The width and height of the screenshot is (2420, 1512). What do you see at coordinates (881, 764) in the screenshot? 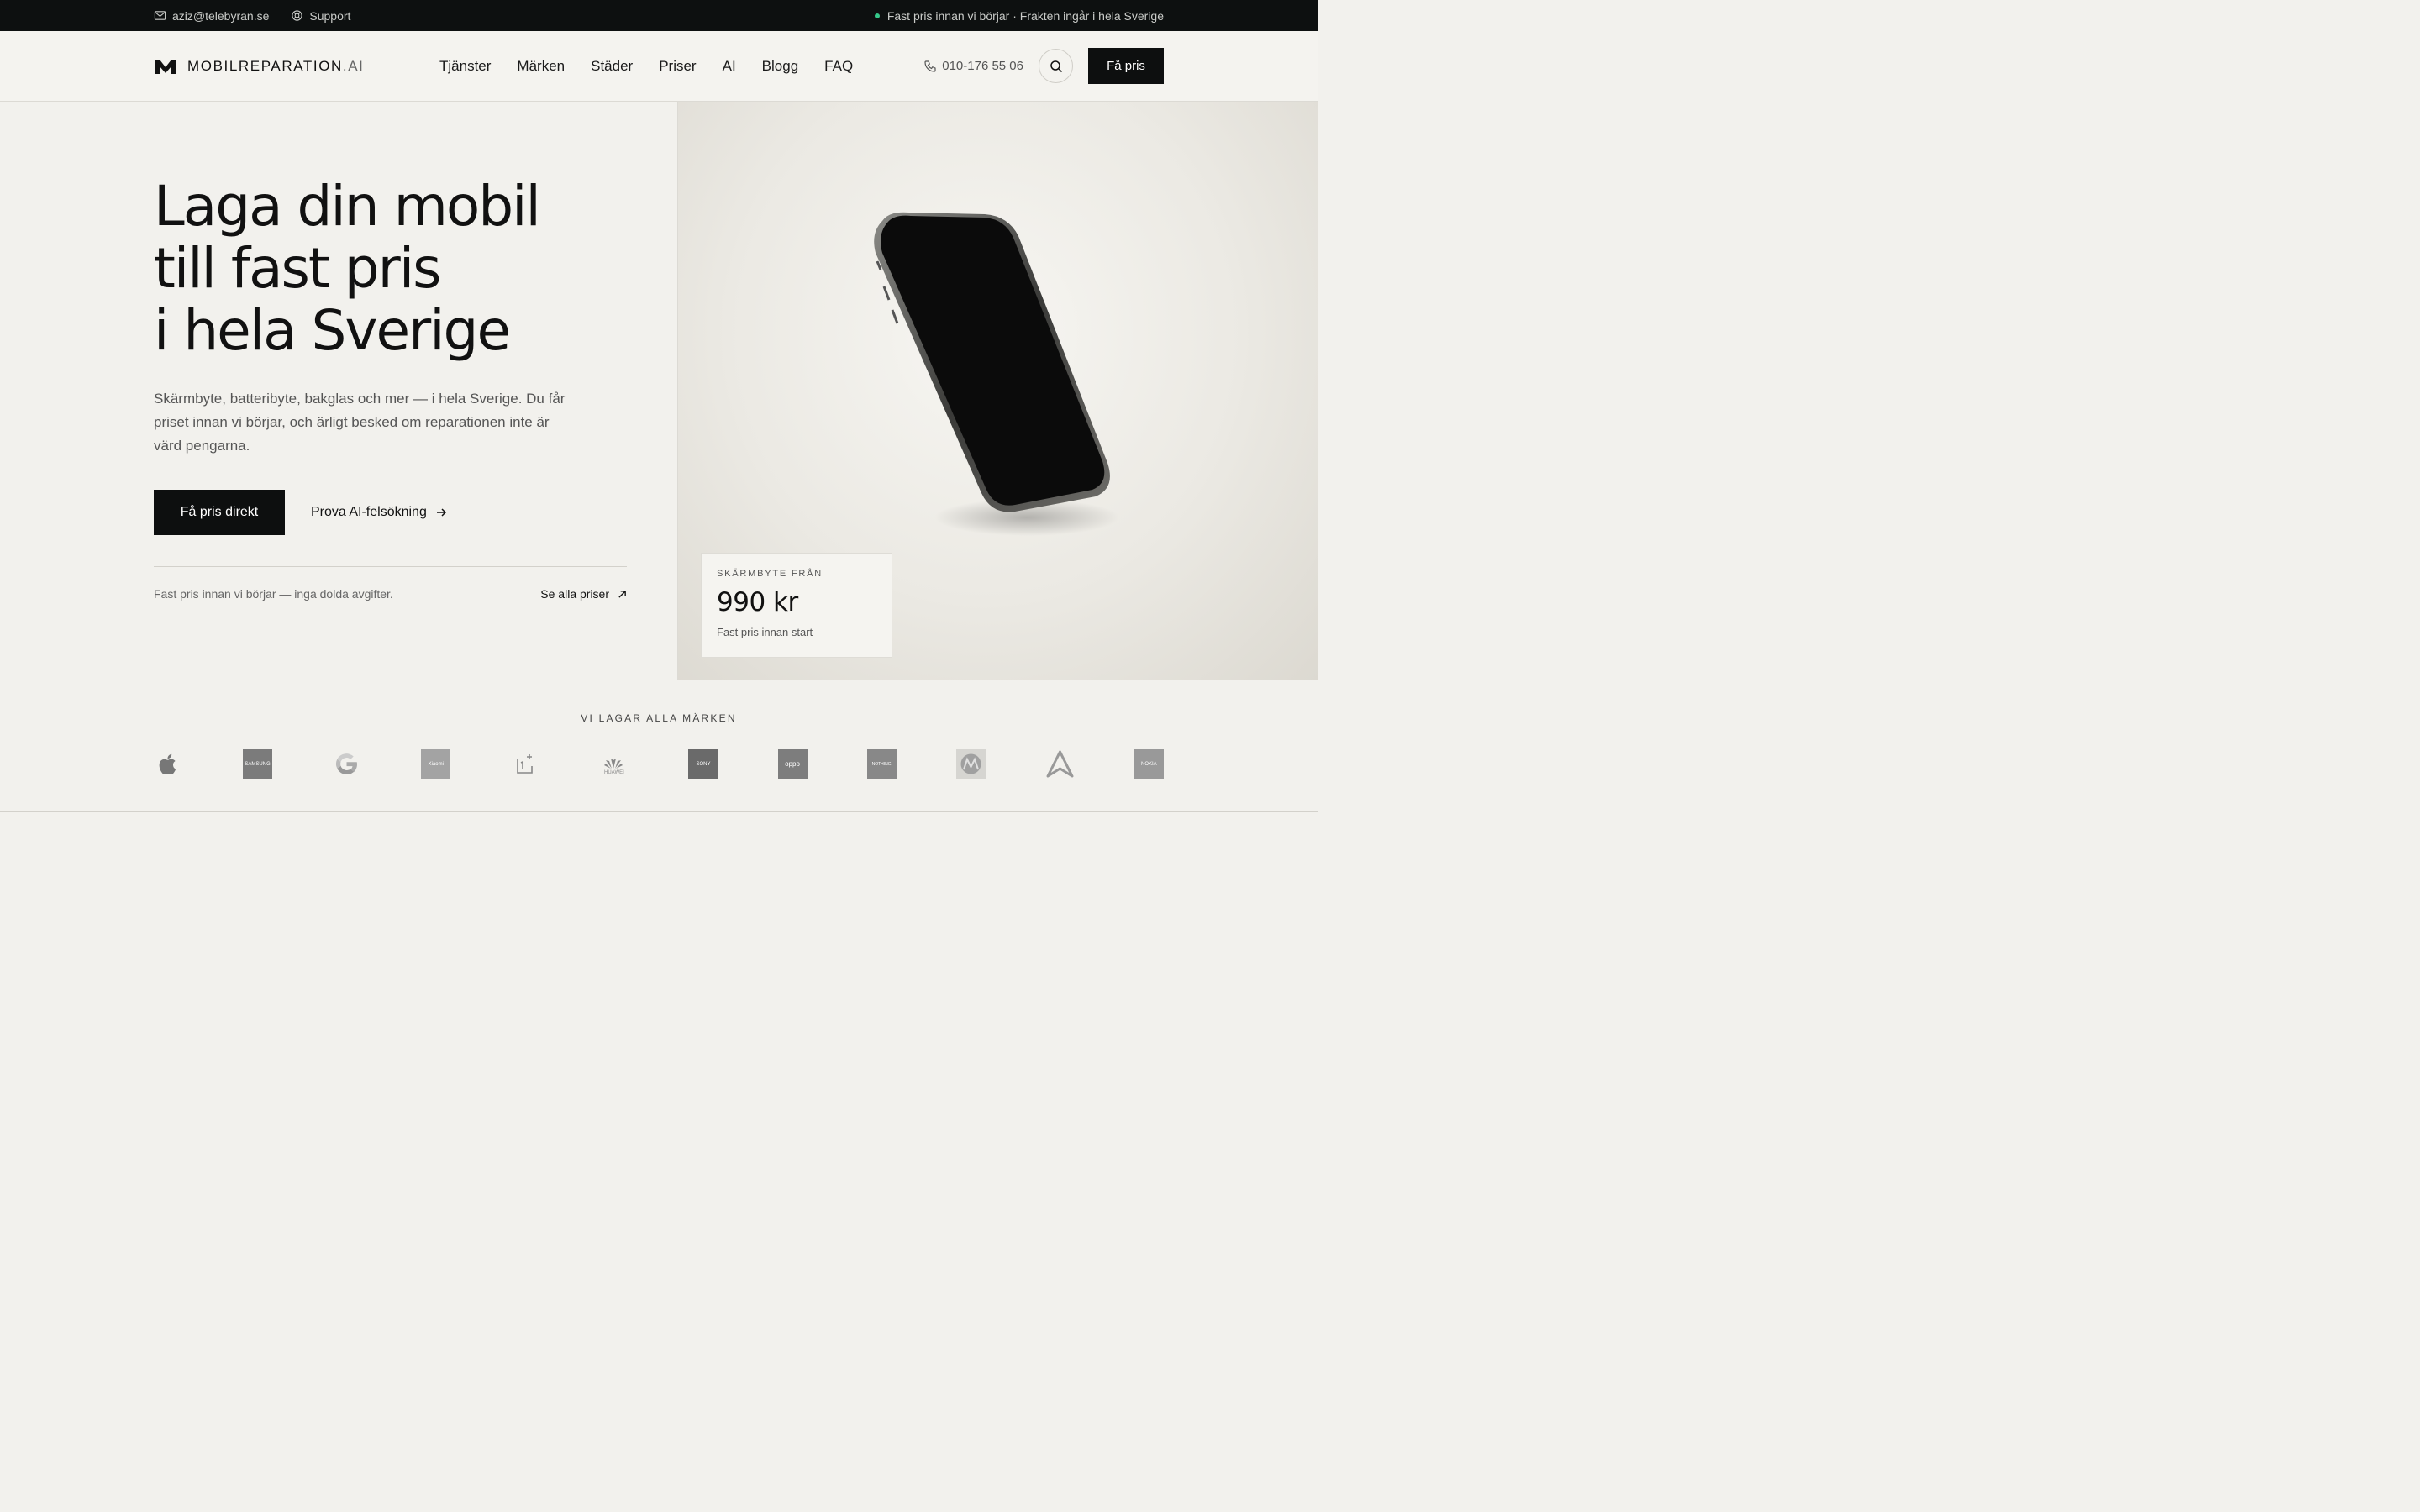
I see `nothing-logo: NOTHING` at bounding box center [881, 764].